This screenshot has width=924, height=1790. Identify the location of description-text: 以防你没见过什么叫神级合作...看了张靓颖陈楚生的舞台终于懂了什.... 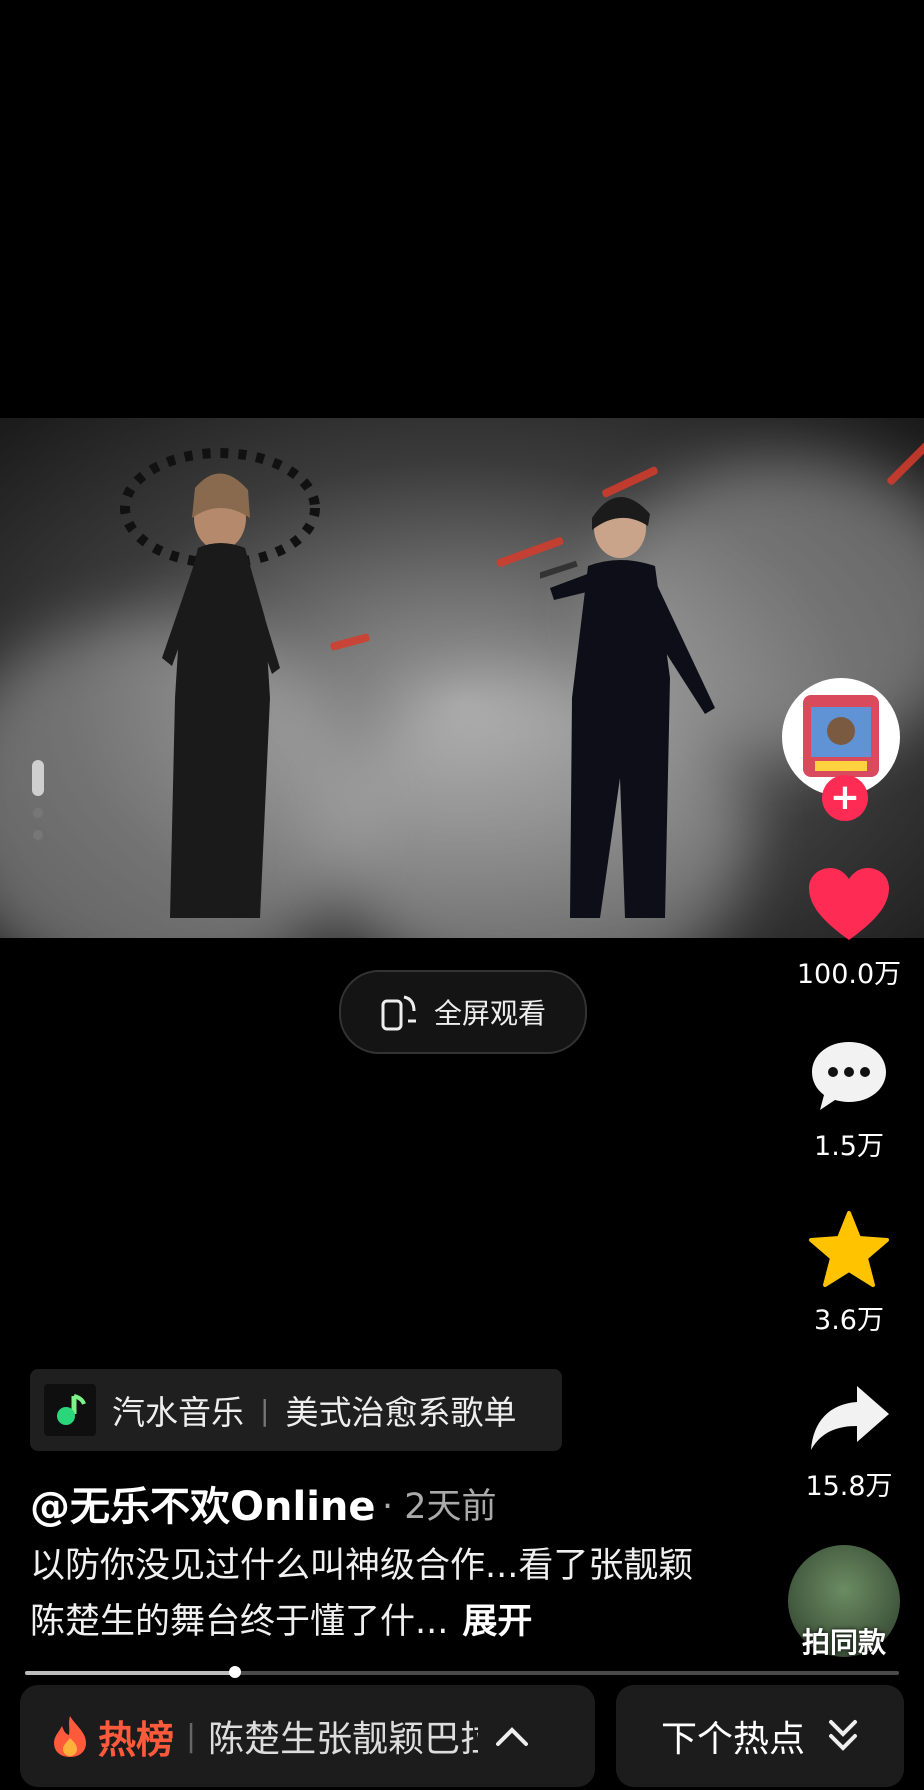
(362, 1594).